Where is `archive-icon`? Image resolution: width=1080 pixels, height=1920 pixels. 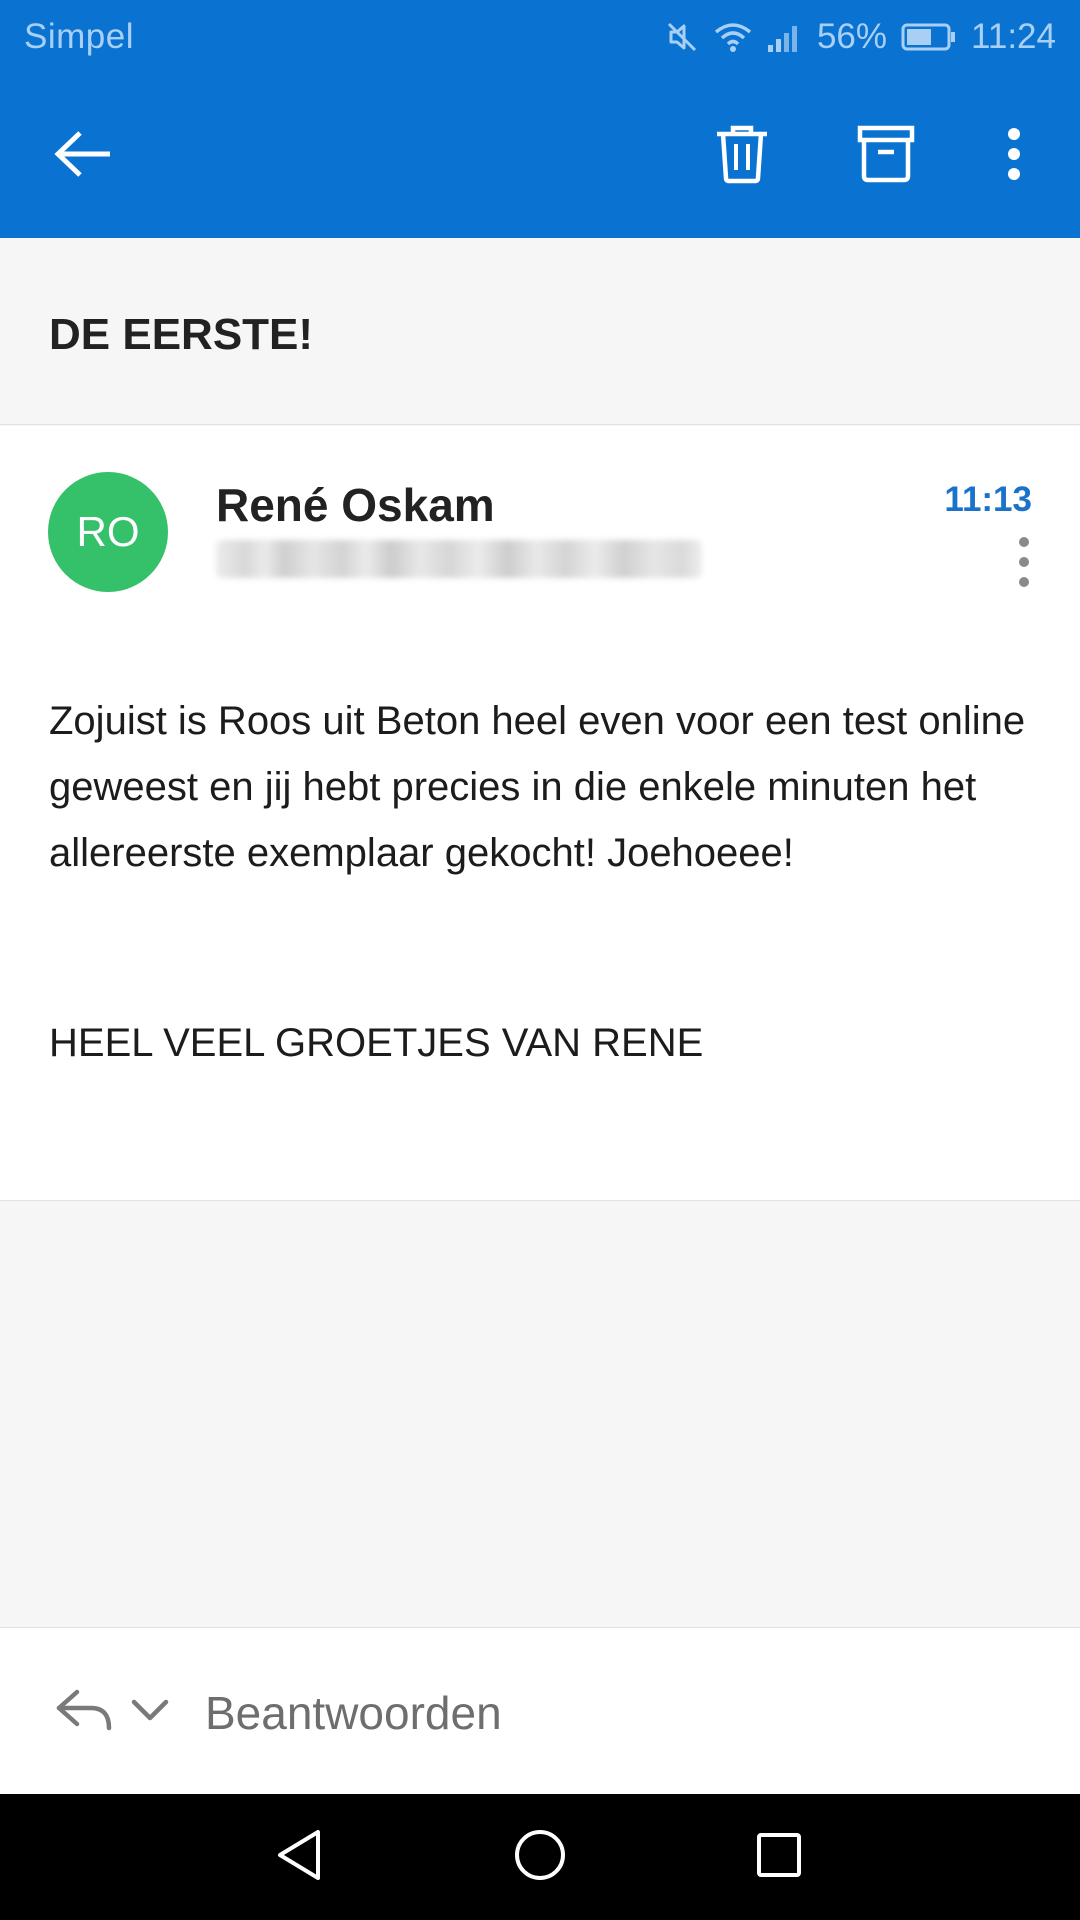
archive-icon is located at coordinates (886, 156).